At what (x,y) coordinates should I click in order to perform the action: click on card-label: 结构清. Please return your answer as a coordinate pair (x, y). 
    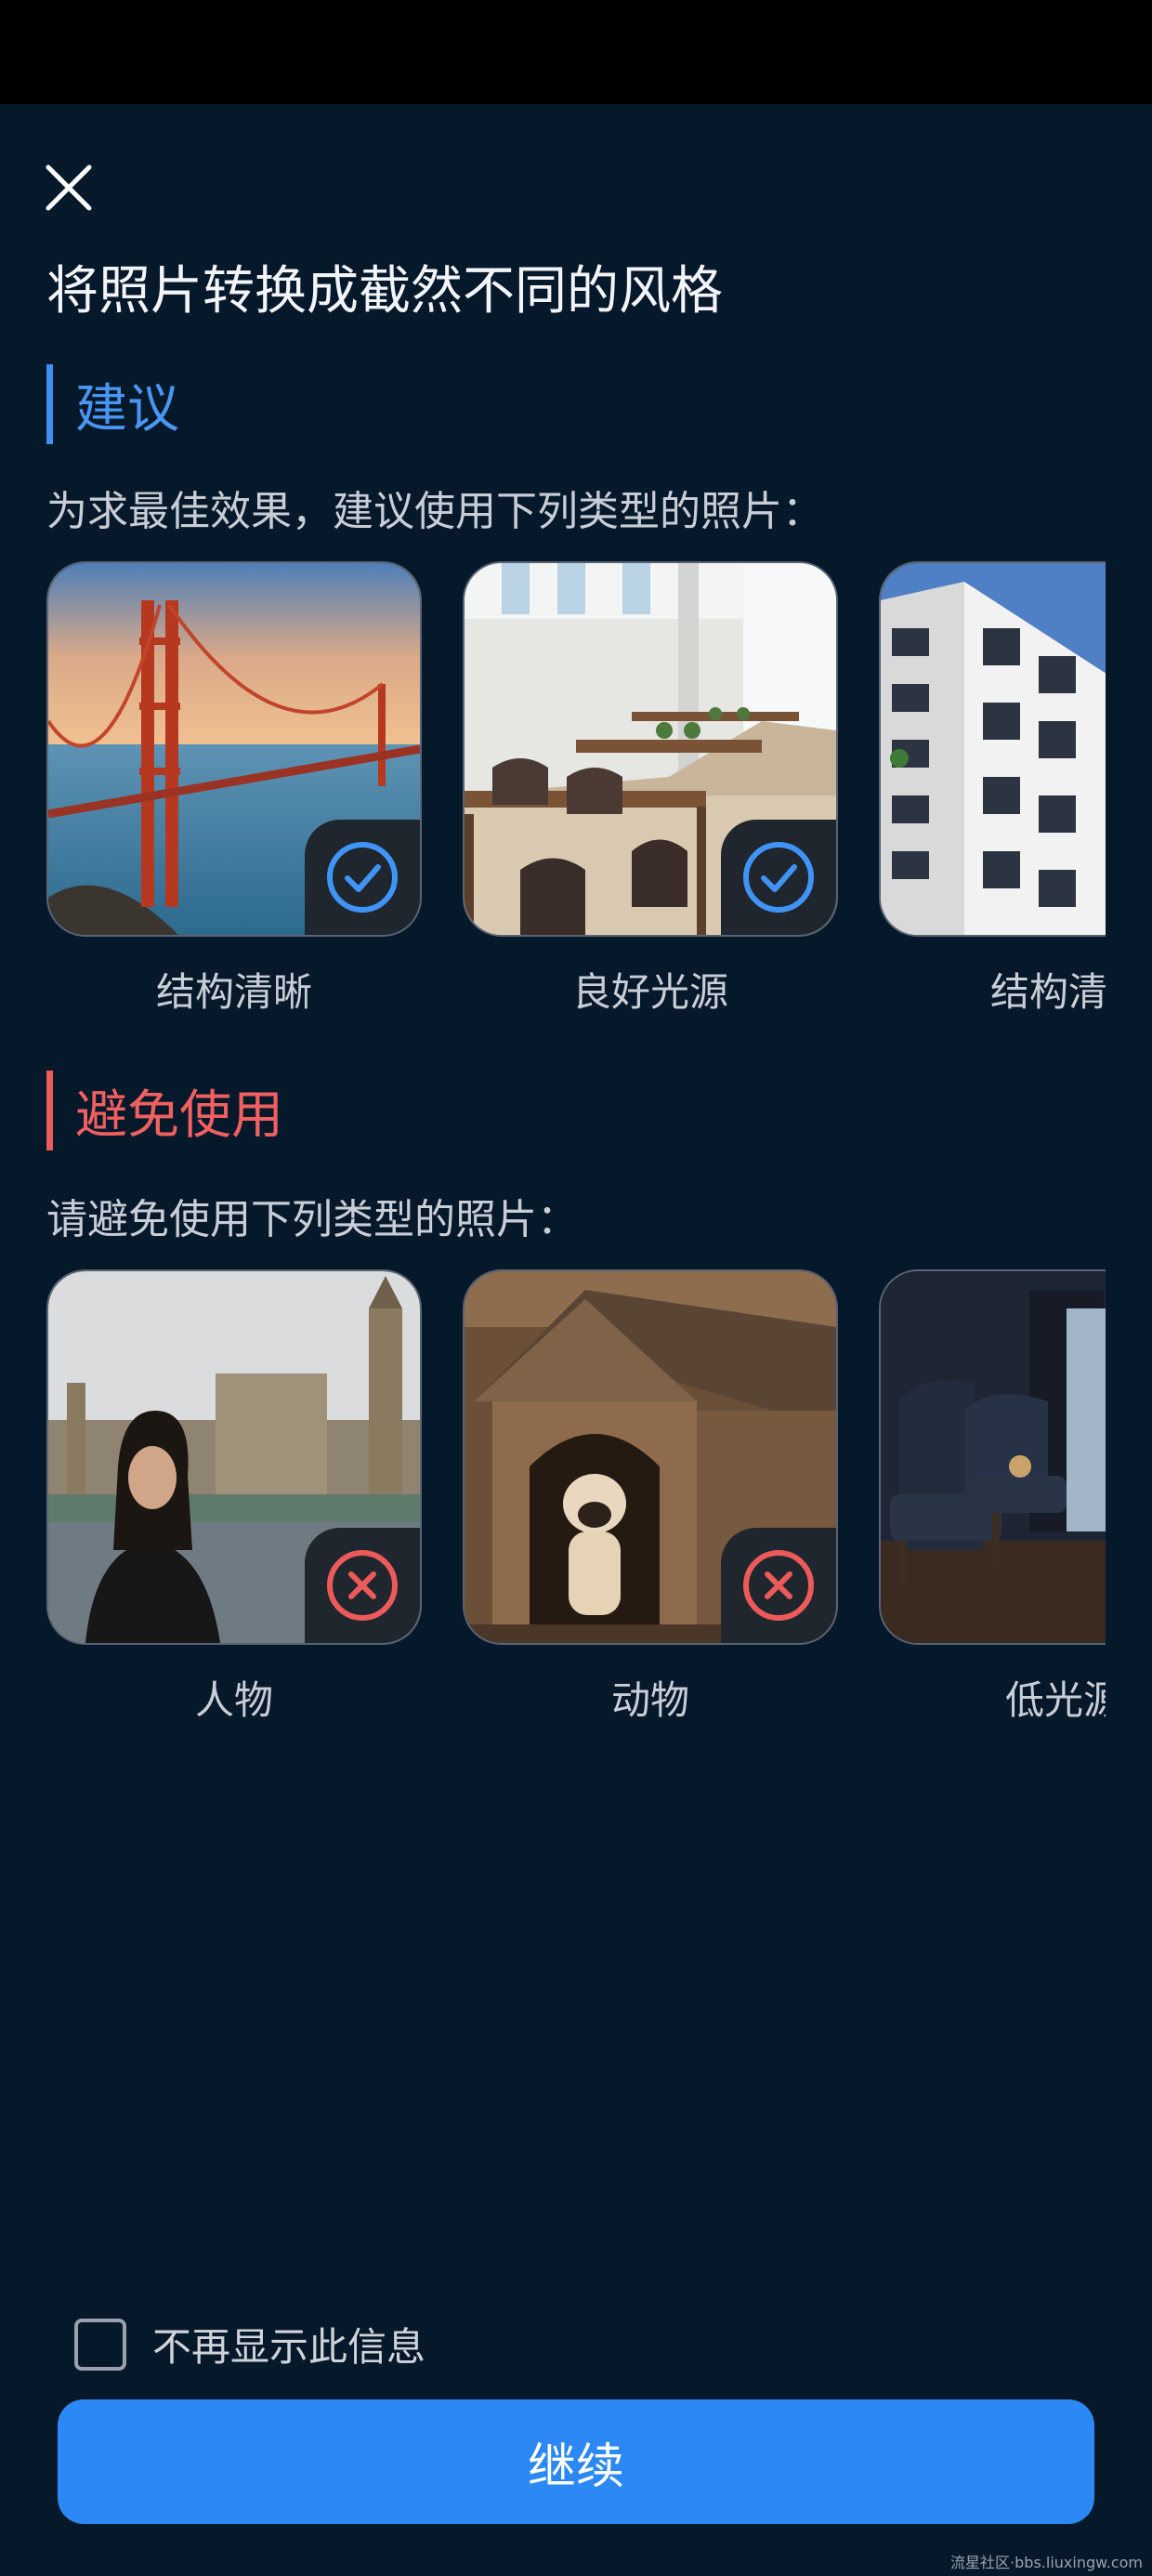
    Looking at the image, I should click on (1048, 992).